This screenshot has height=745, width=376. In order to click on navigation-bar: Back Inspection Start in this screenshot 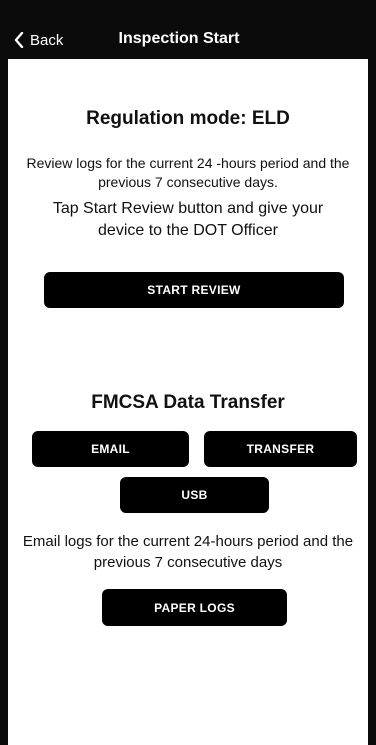, I will do `click(188, 29)`.